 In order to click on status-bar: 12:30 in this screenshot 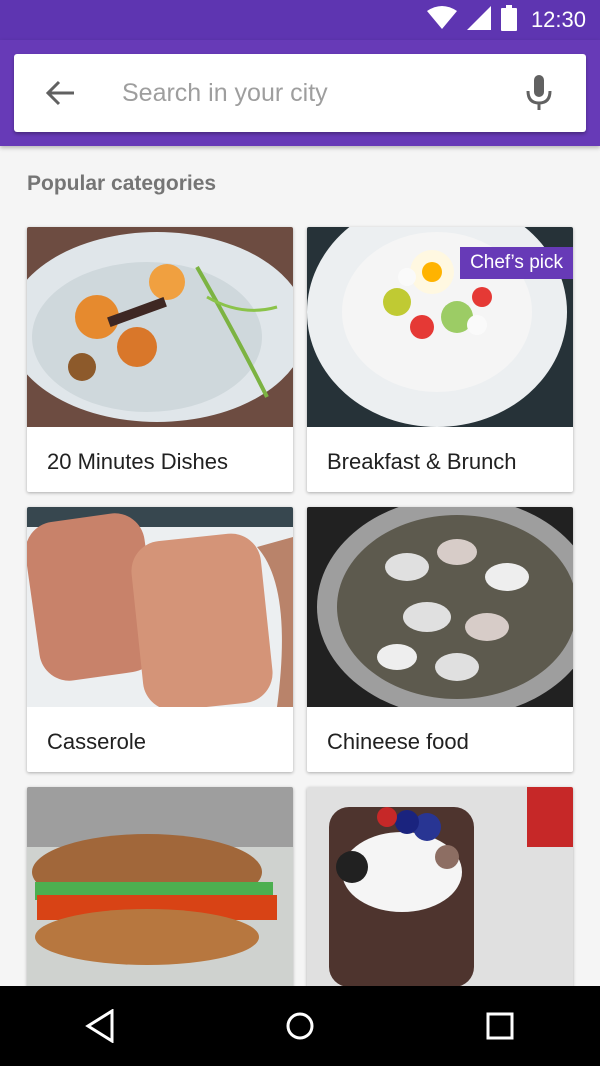, I will do `click(300, 20)`.